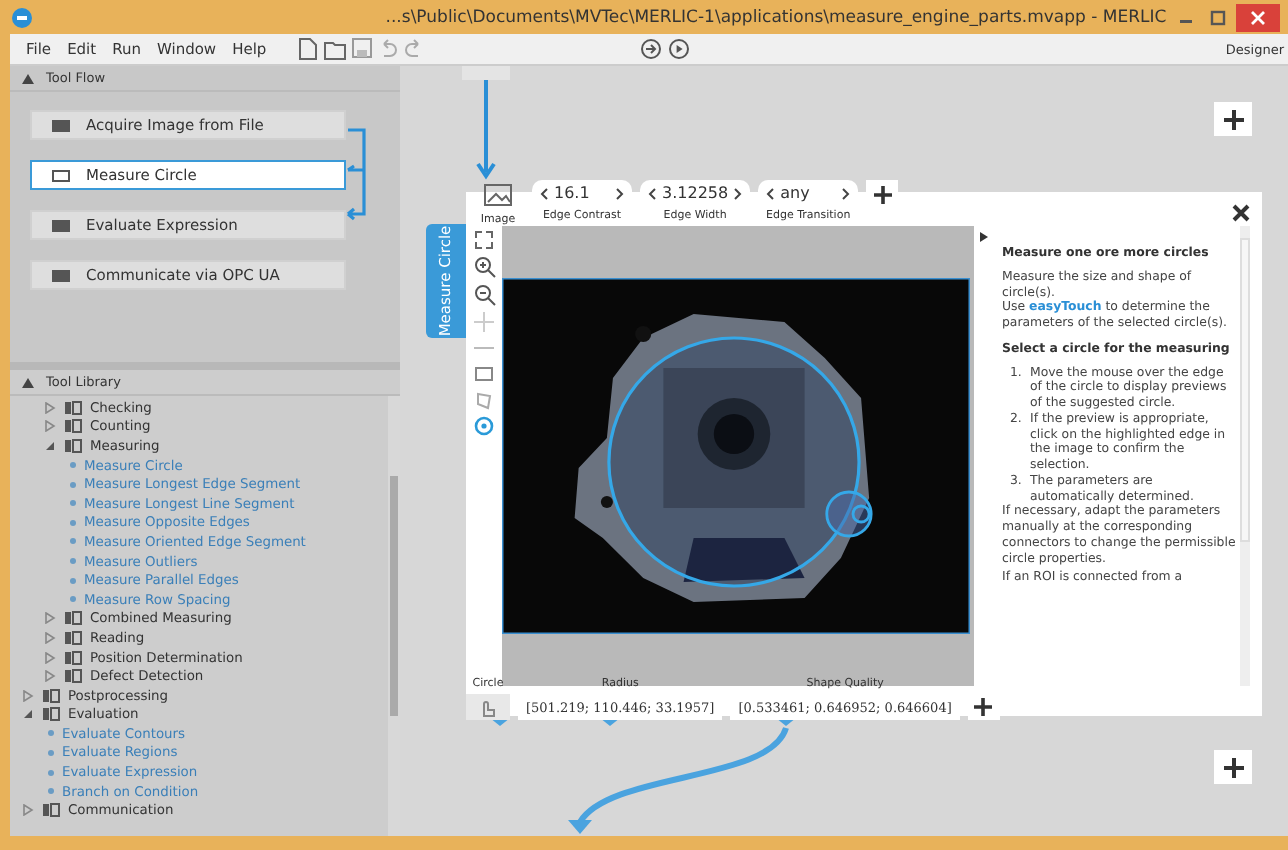 Image resolution: width=1288 pixels, height=850 pixels. What do you see at coordinates (582, 193) in the screenshot?
I see `parameter-field: 16.1` at bounding box center [582, 193].